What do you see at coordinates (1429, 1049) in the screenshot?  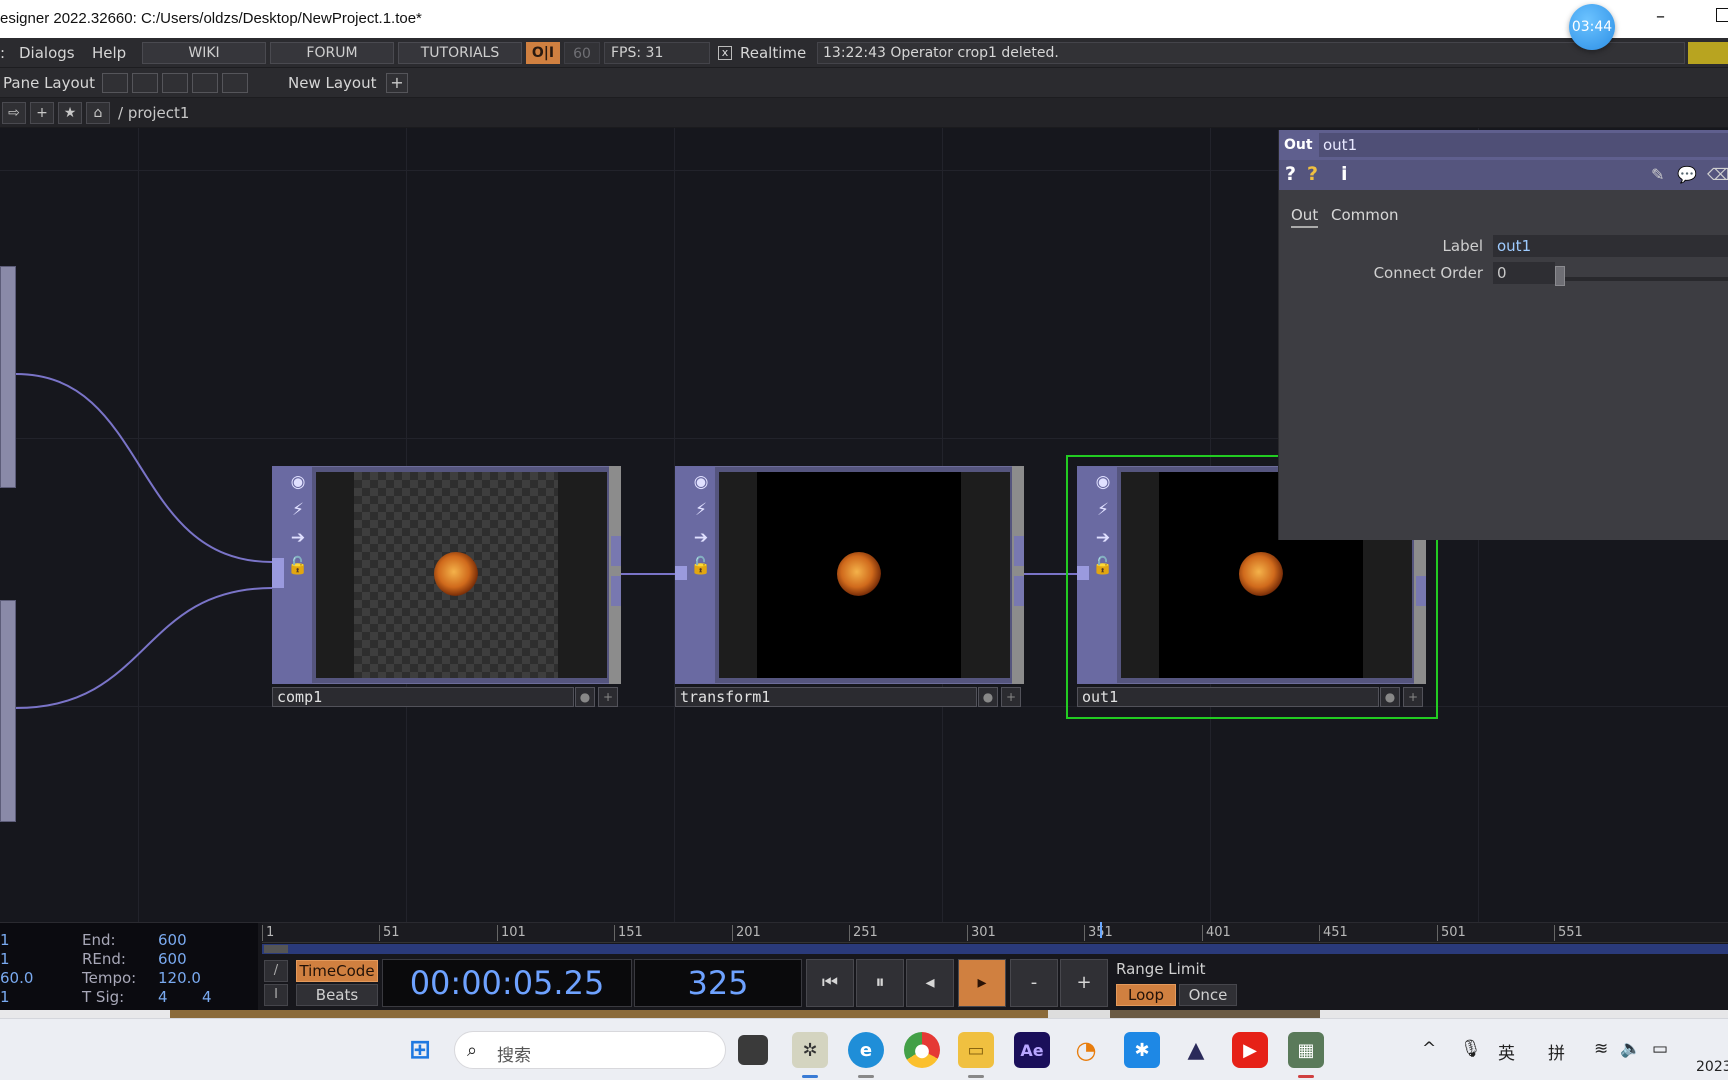 I see `tray-expand-icon: ^` at bounding box center [1429, 1049].